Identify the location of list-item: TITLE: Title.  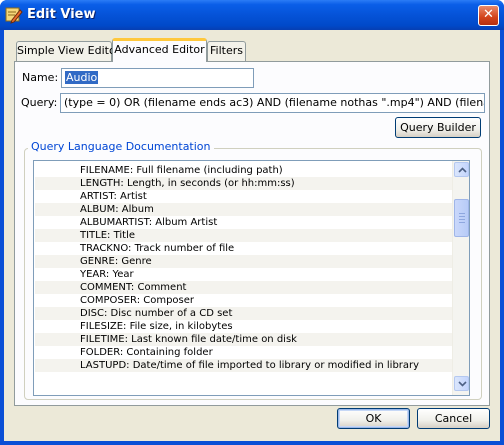
(244, 235).